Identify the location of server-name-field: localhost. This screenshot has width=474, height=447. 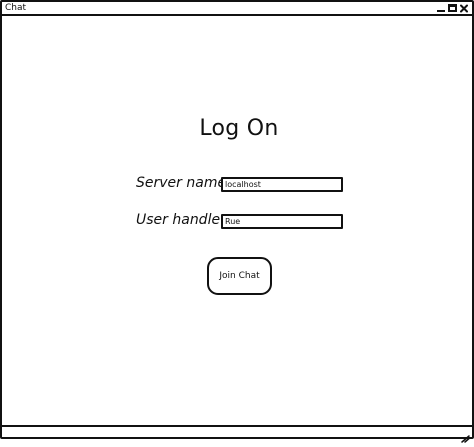
(282, 184).